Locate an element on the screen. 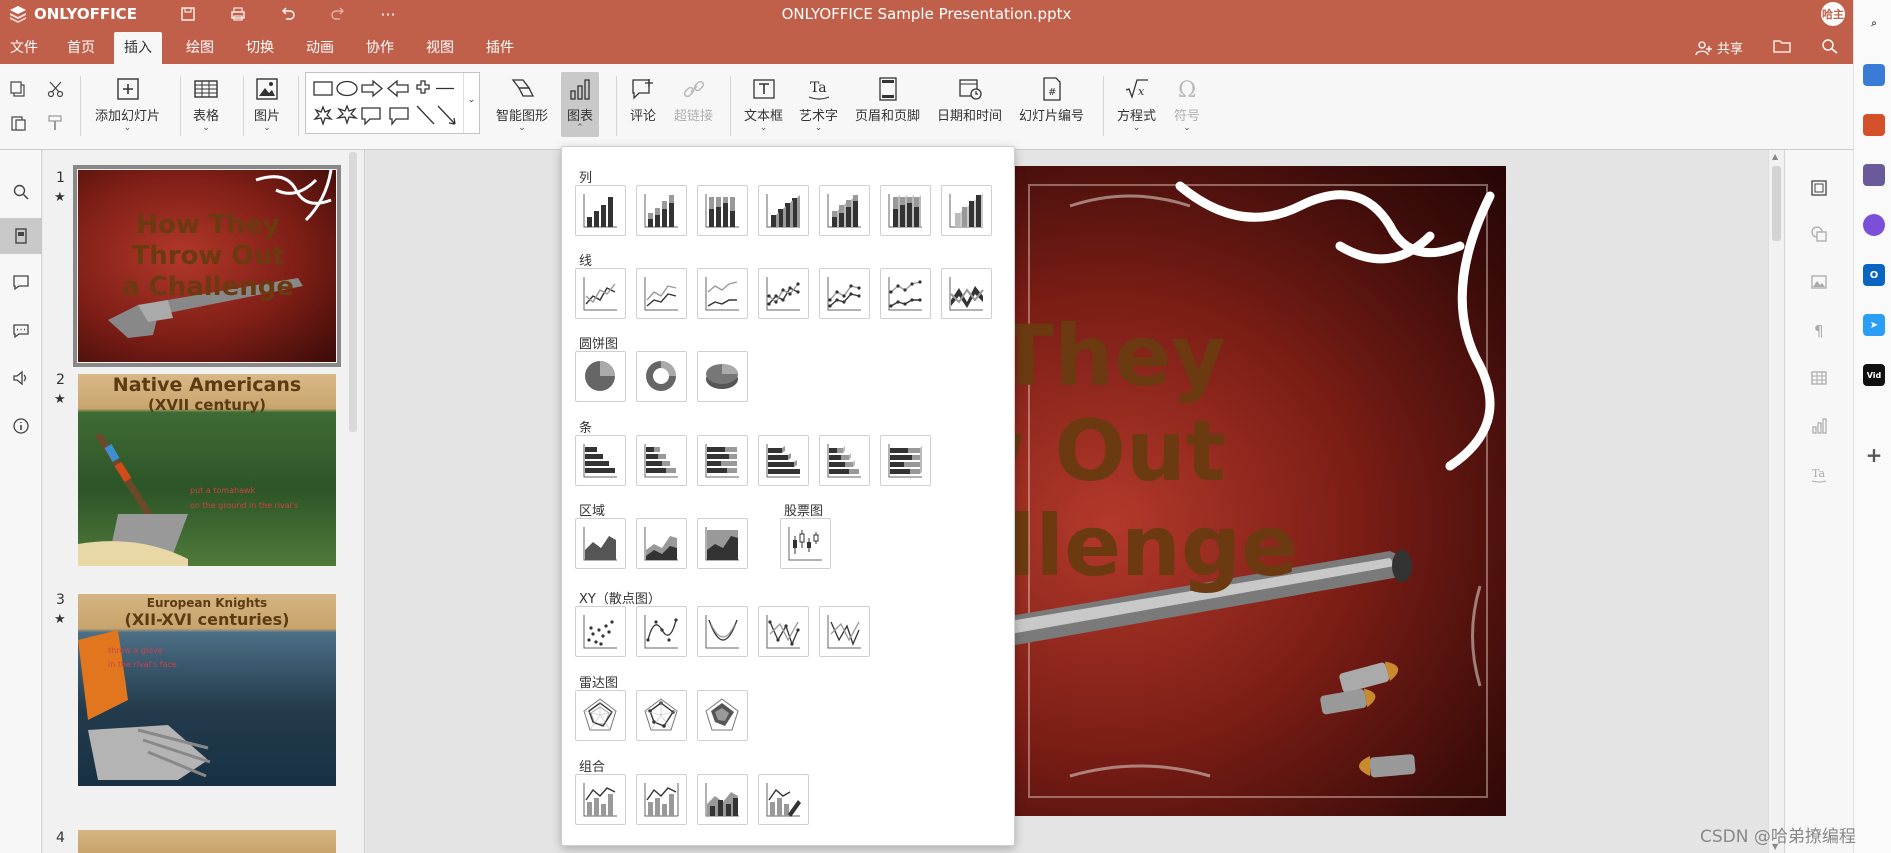  canvas-vertical-scrollbar: ▲ ▼ is located at coordinates (1776, 501).